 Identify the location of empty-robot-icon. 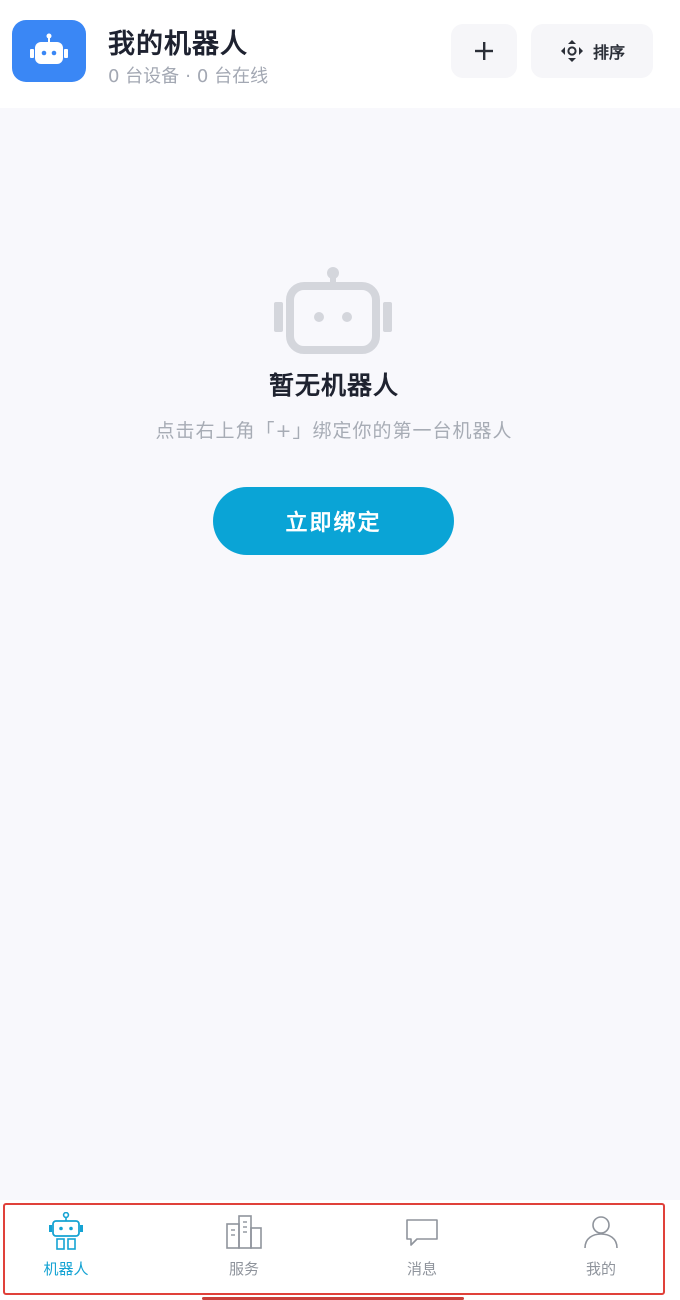
(333, 310).